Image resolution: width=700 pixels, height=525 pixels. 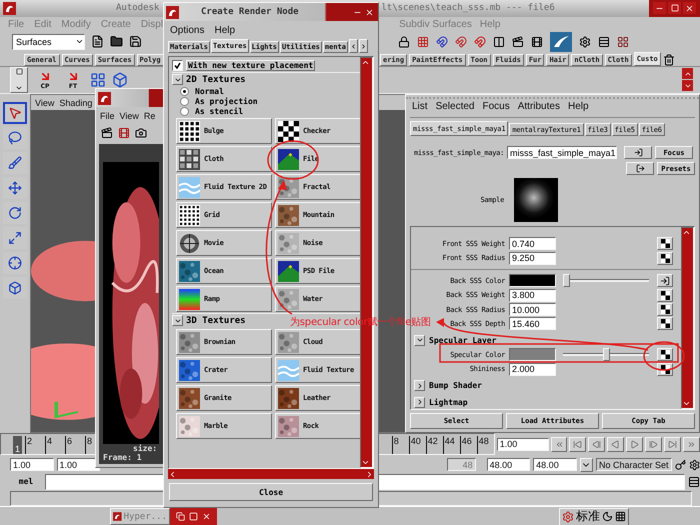 I want to click on frame-number: 2, so click(x=35, y=445).